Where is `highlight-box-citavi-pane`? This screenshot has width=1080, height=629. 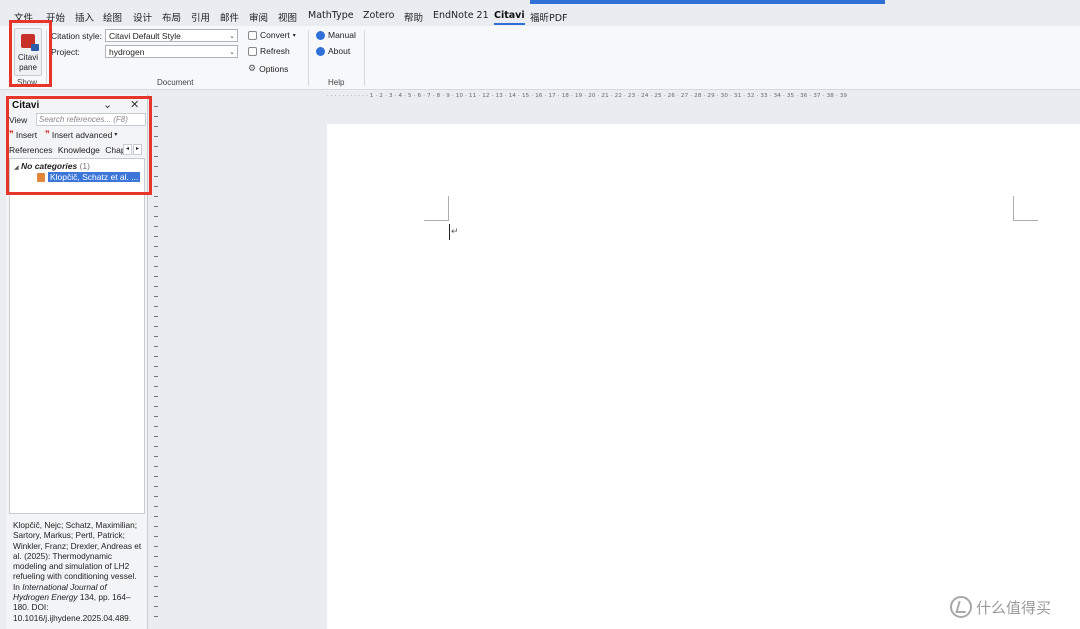 highlight-box-citavi-pane is located at coordinates (79, 145).